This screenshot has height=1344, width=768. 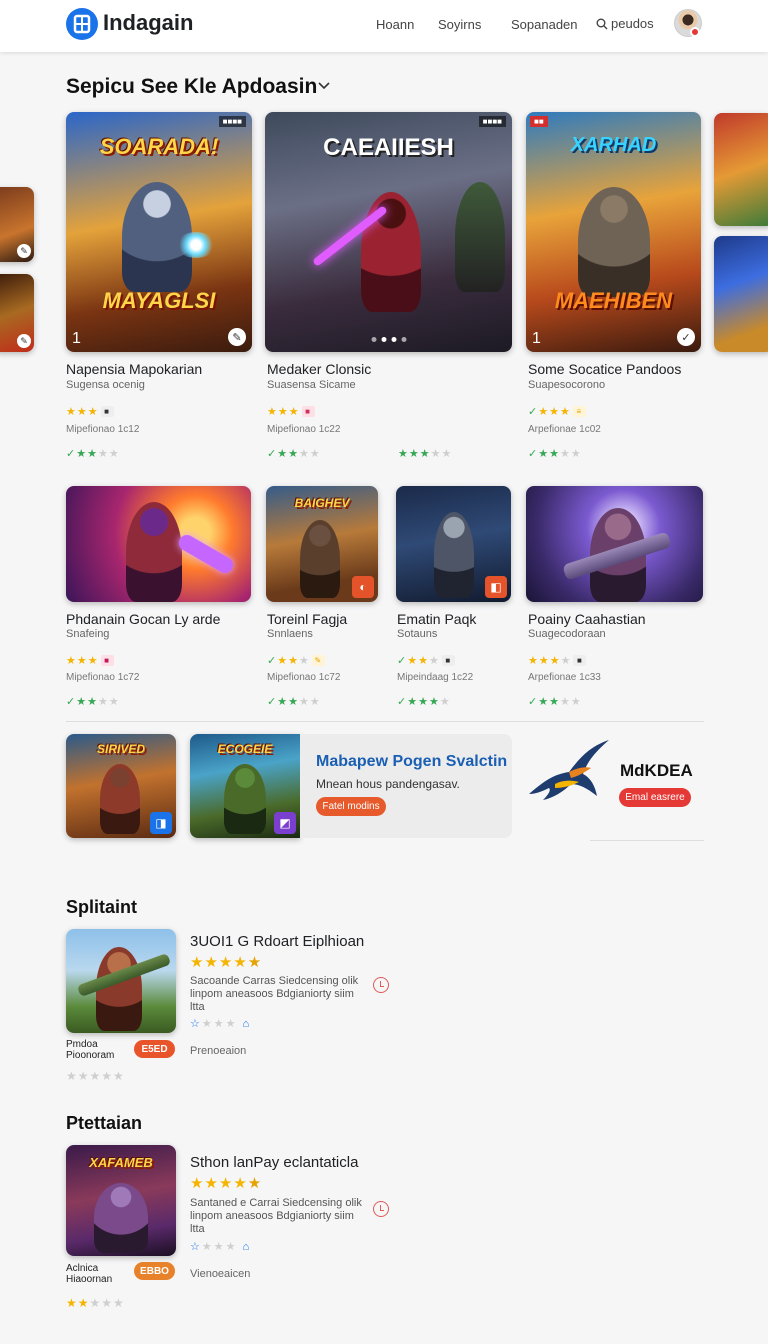 I want to click on featured-badge: ■■, so click(x=539, y=121).